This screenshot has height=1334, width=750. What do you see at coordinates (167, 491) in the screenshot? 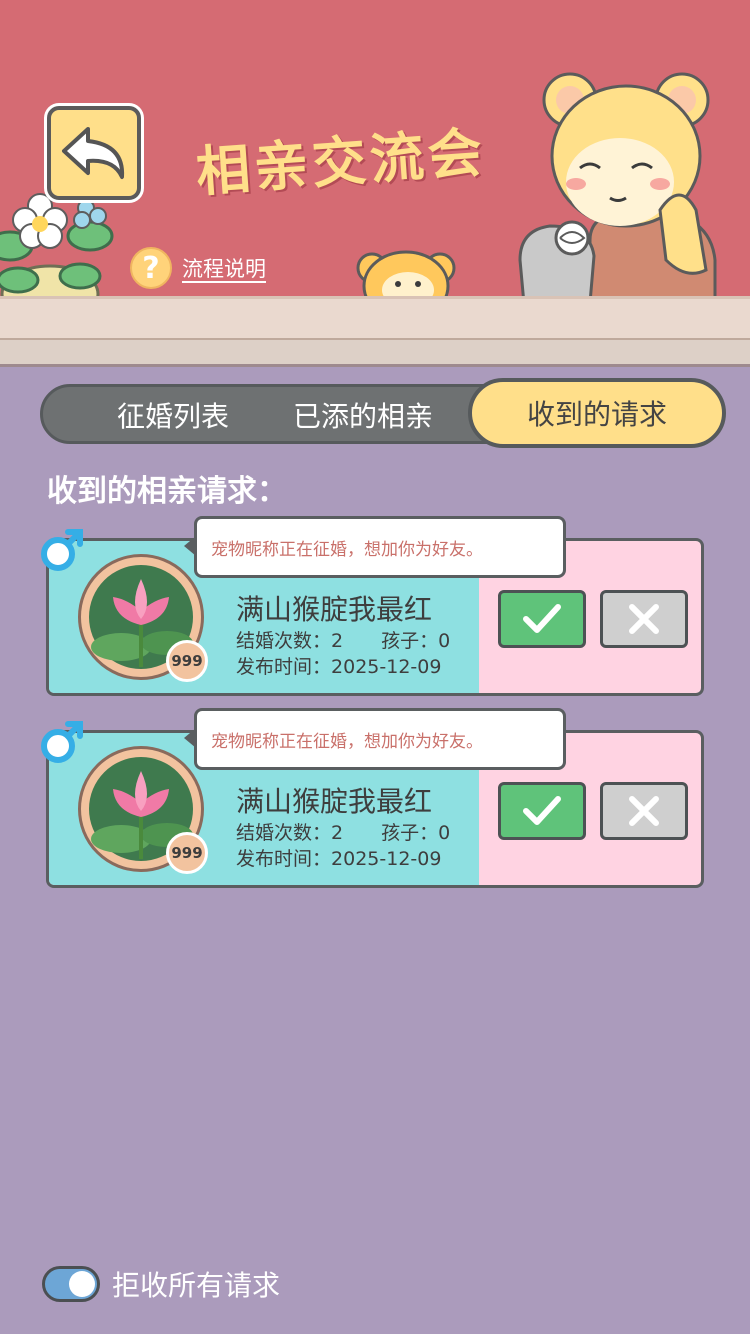
I see `section-title: 收到的相亲请求：` at bounding box center [167, 491].